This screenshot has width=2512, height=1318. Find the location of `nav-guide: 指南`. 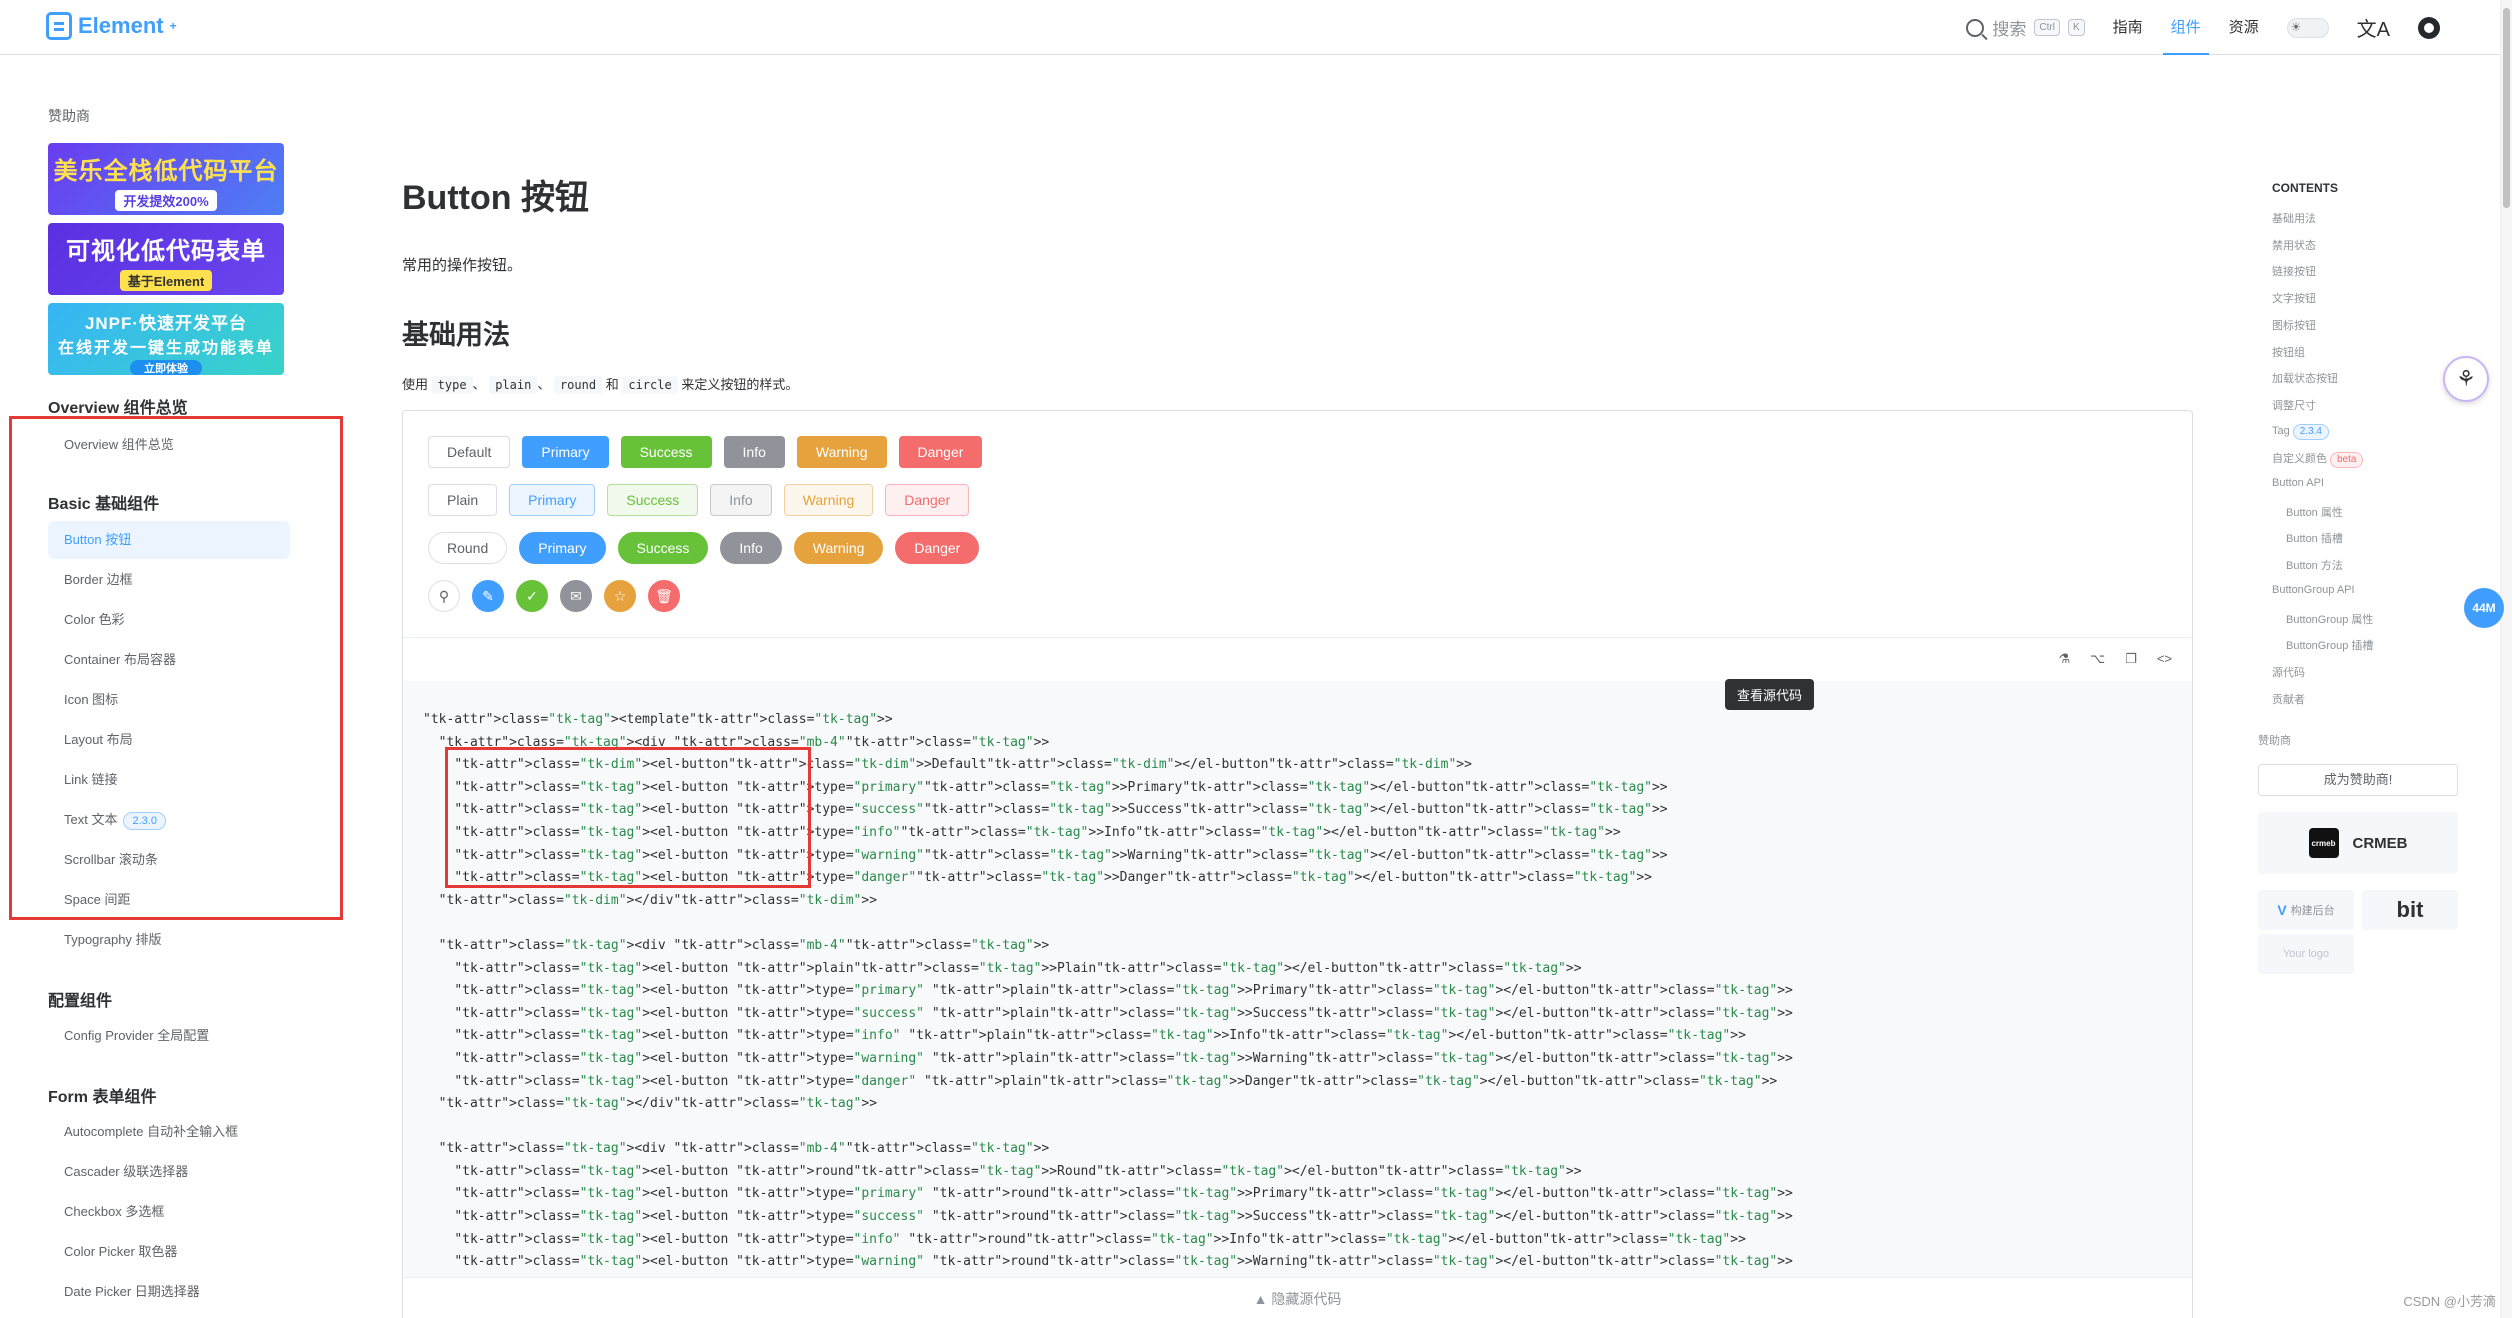

nav-guide: 指南 is located at coordinates (2128, 27).